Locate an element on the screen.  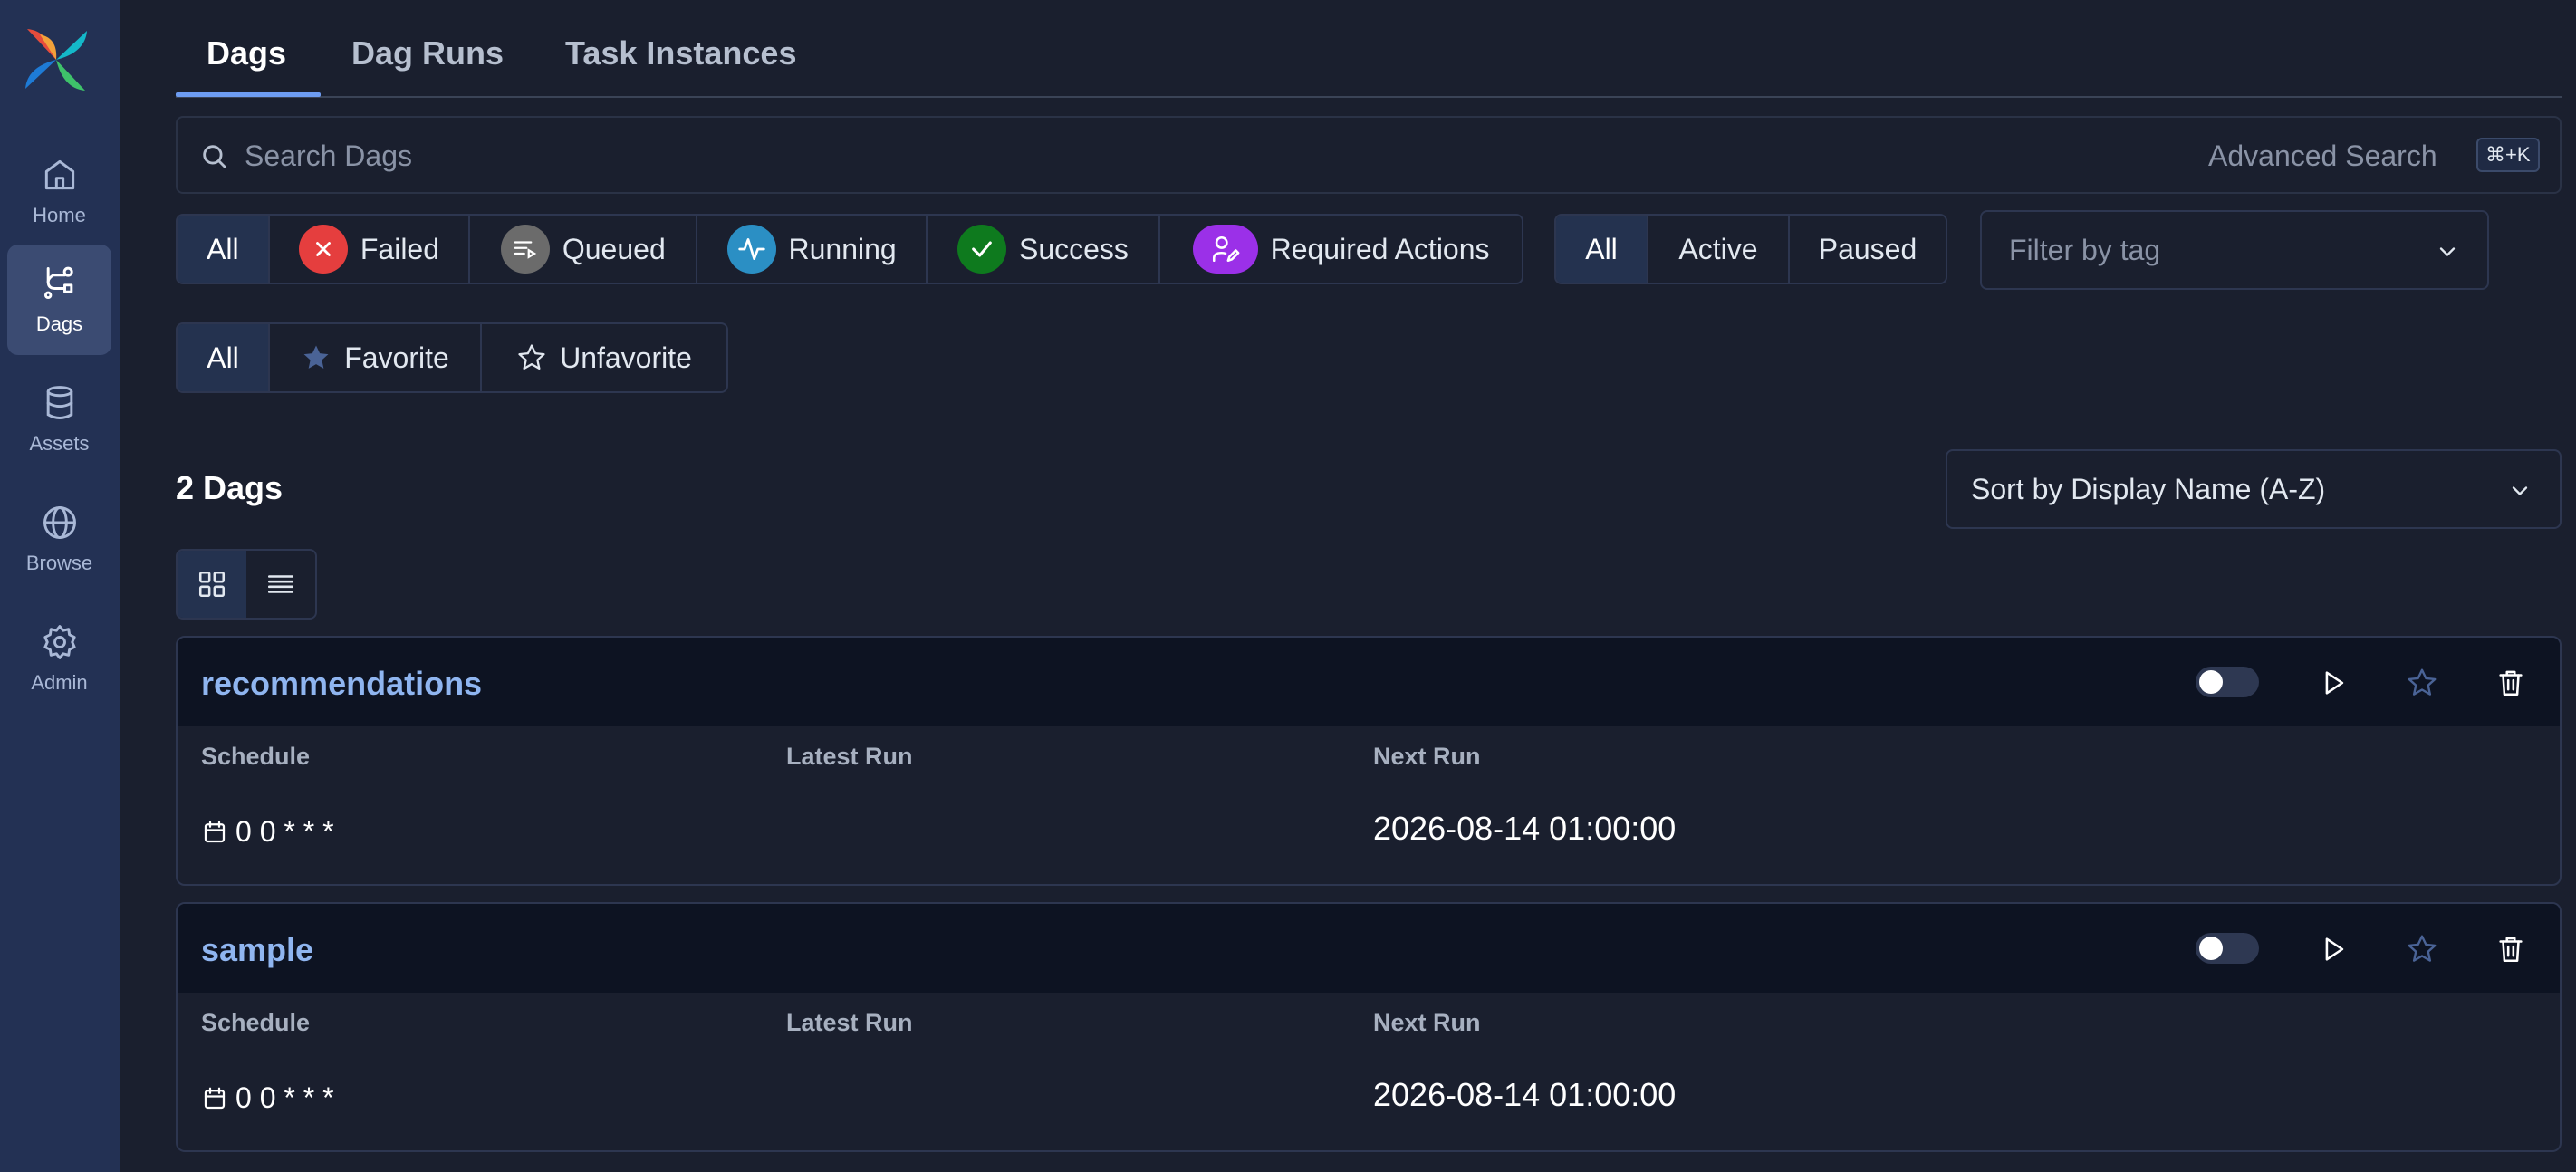
sidebar-item-dags: Dags is located at coordinates (59, 300).